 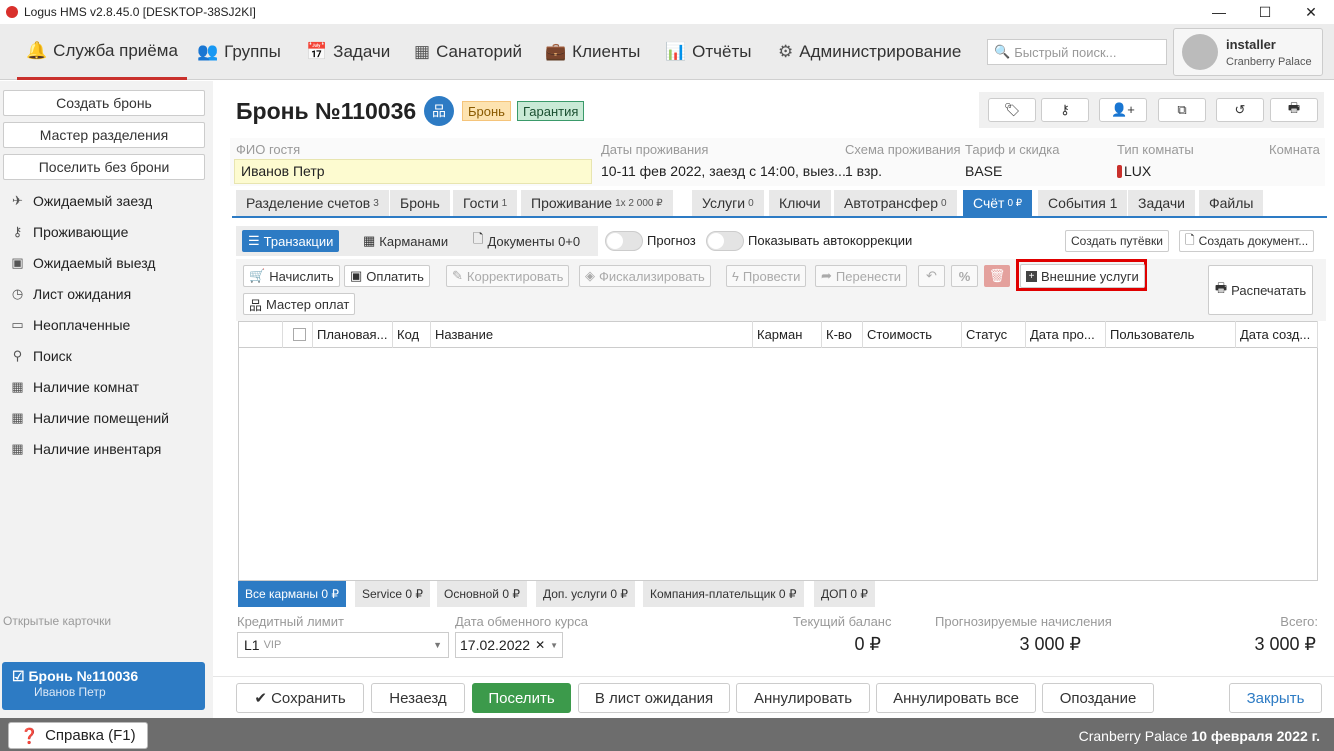 I want to click on cancel-button: Аннулировать, so click(x=803, y=698).